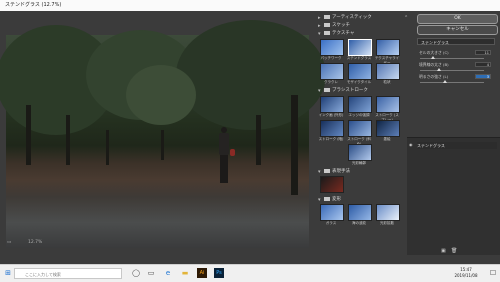 This screenshot has height=282, width=500. Describe the element at coordinates (331, 223) in the screenshot. I see `thumb-label: ガラス` at that location.